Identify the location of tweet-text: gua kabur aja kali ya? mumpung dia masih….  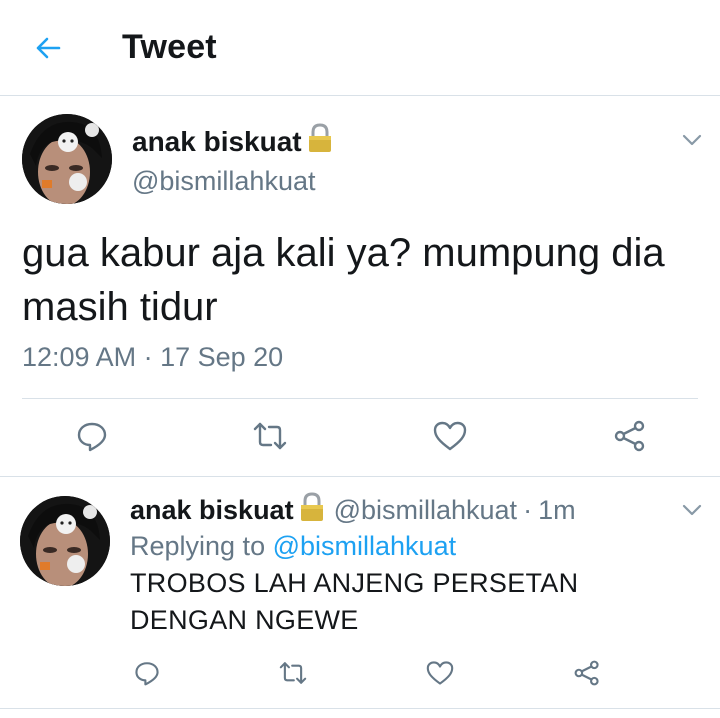
(343, 280).